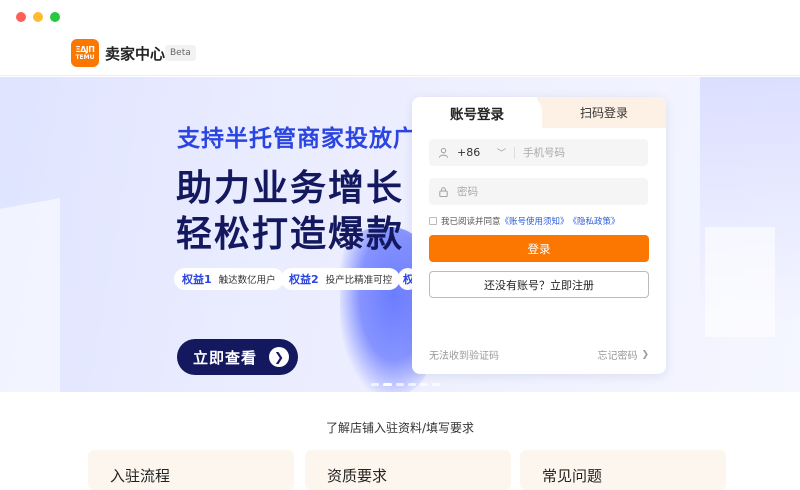  What do you see at coordinates (140, 476) in the screenshot?
I see `info-card-label: 入驻流程` at bounding box center [140, 476].